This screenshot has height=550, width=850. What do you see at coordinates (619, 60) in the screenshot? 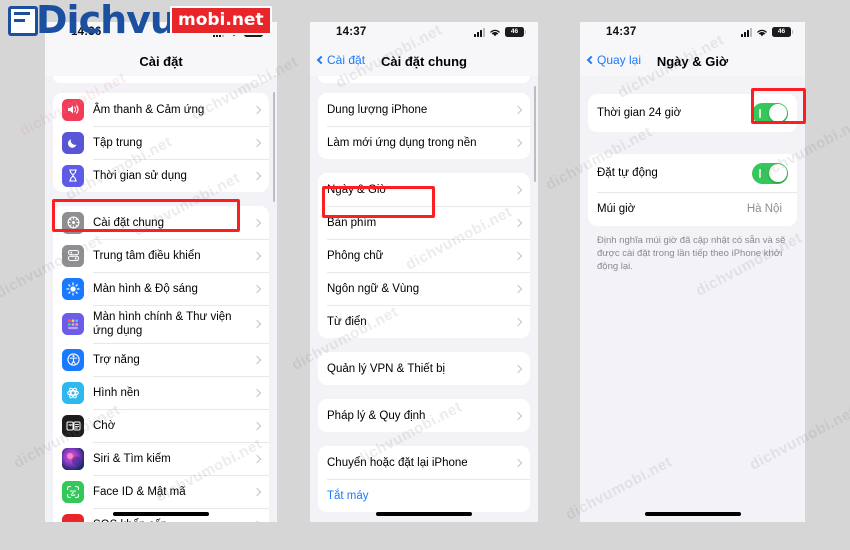
I see `back-button-label: Quay lại` at bounding box center [619, 60].